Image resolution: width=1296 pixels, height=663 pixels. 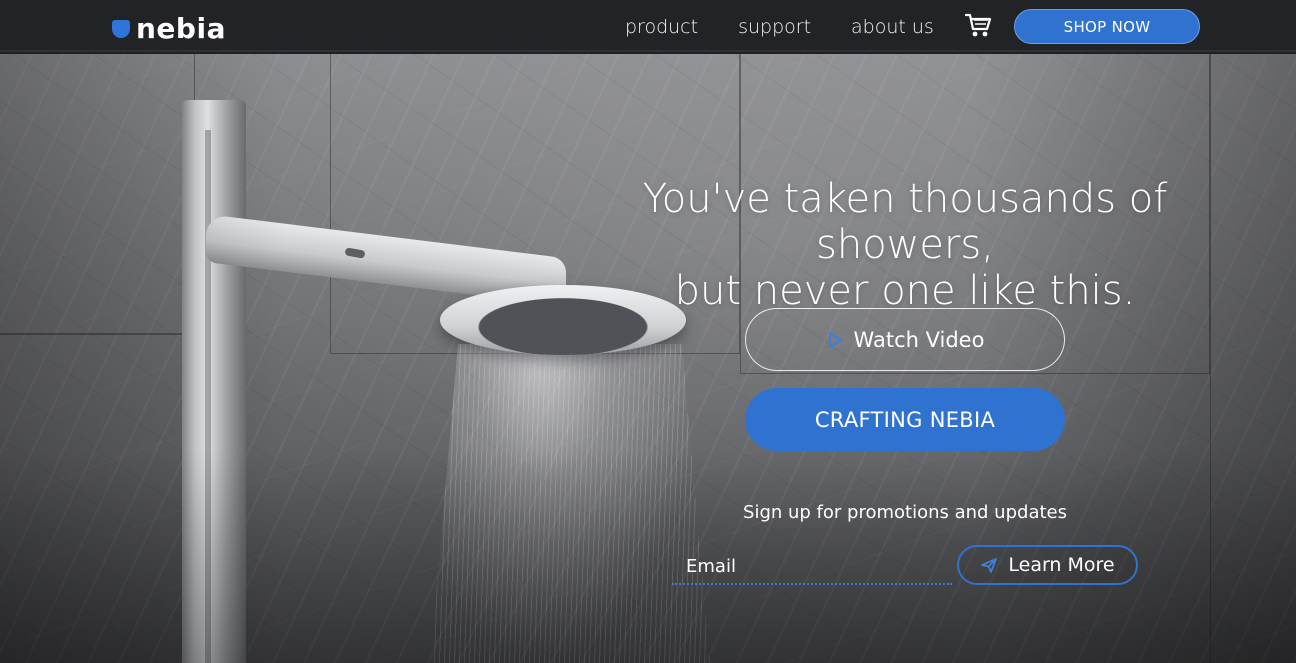 I want to click on learn-more-button: Learn More, so click(x=1047, y=565).